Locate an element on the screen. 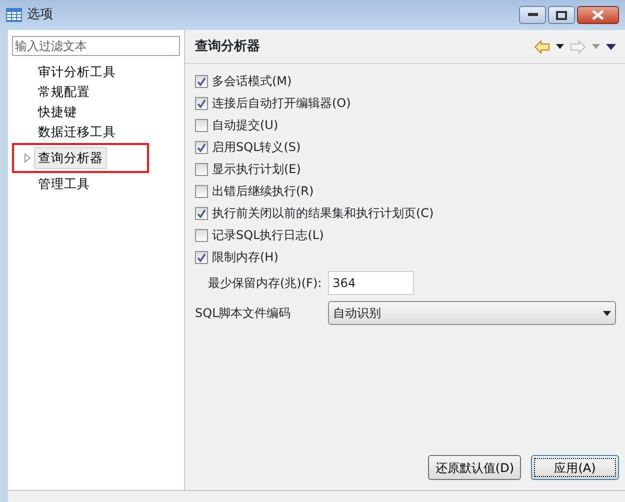 The height and width of the screenshot is (502, 625). page-title: 查询分析器 is located at coordinates (227, 47).